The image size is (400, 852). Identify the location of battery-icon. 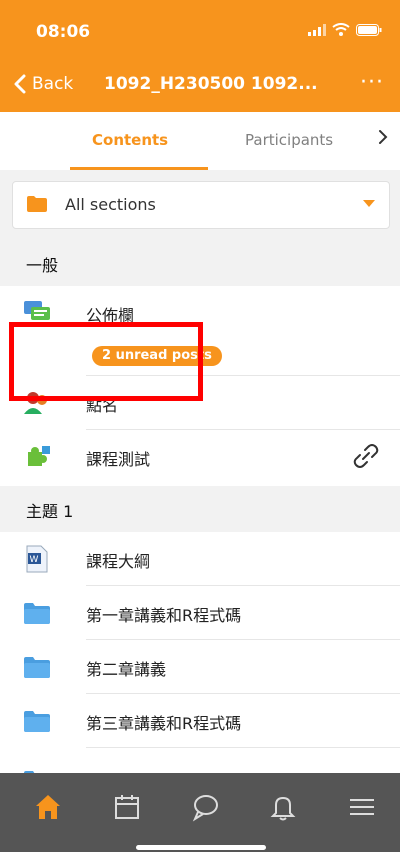
(369, 29).